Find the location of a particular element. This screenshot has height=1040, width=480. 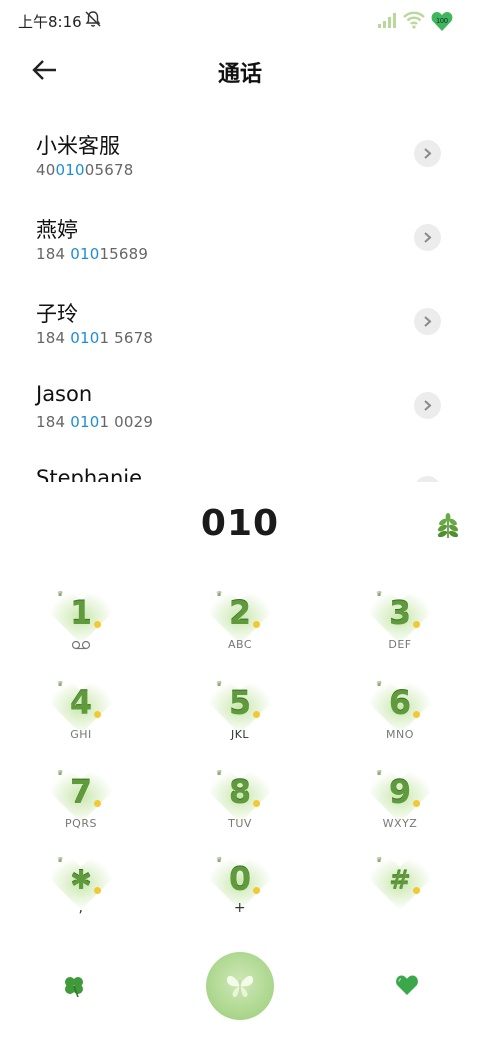

contact-row: 燕婷 184 01015689 is located at coordinates (240, 244).